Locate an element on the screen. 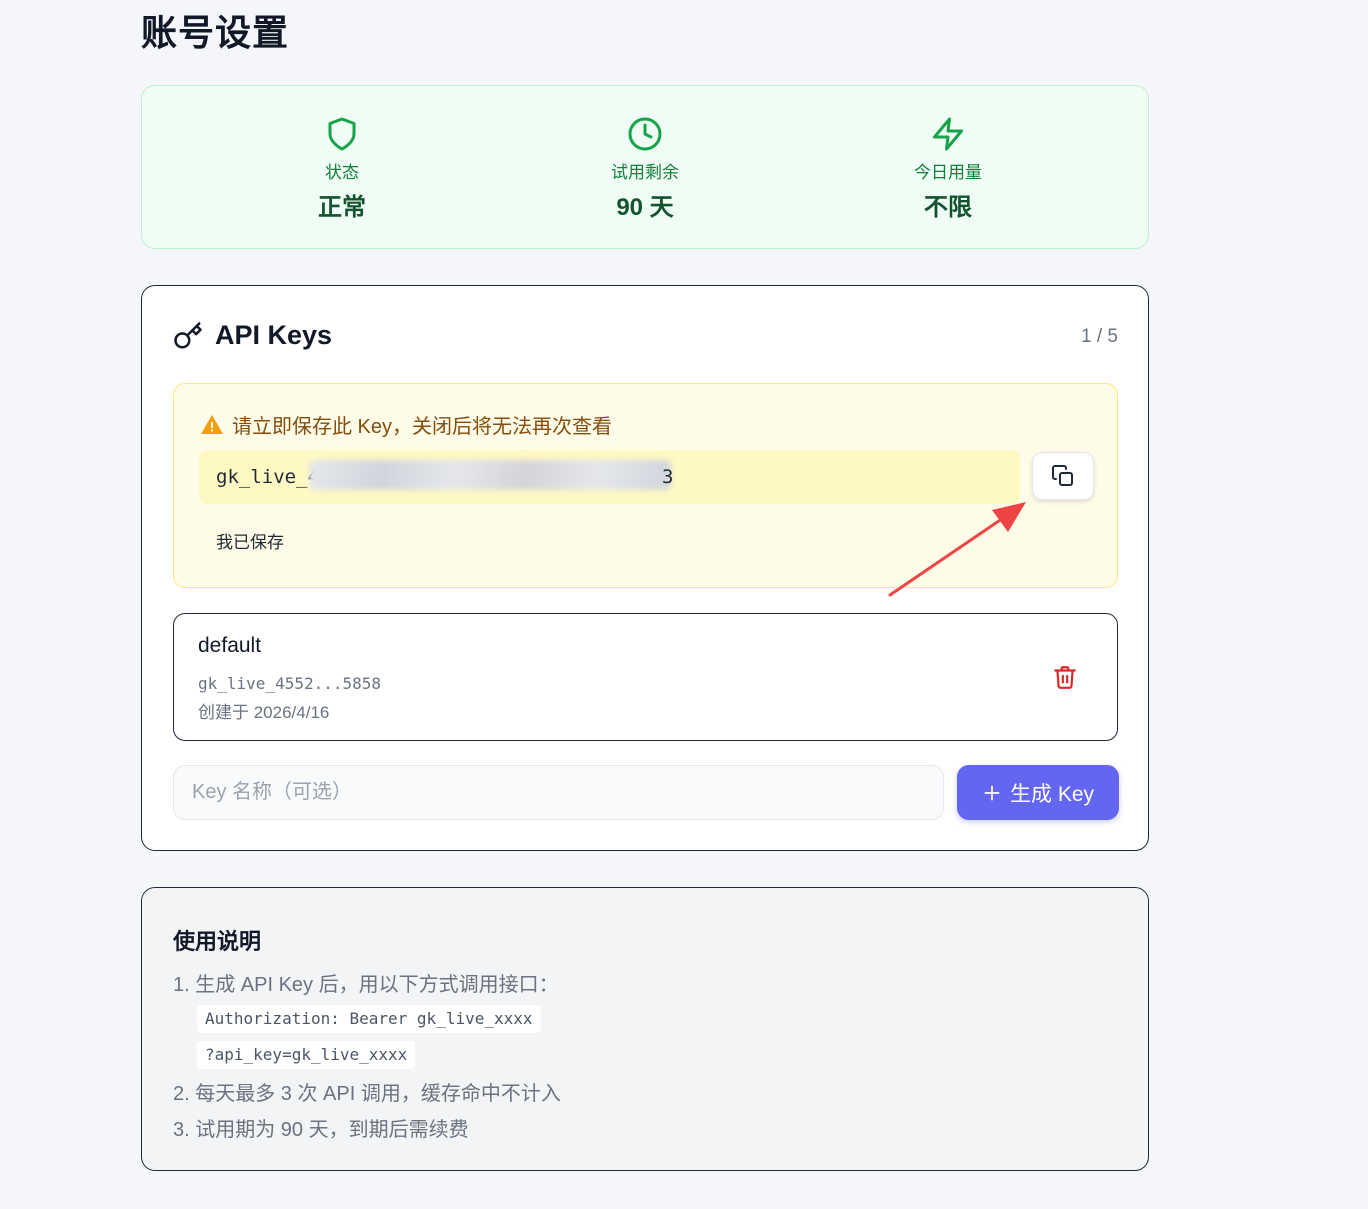  generate-key-label: 生成 Key is located at coordinates (1052, 794).